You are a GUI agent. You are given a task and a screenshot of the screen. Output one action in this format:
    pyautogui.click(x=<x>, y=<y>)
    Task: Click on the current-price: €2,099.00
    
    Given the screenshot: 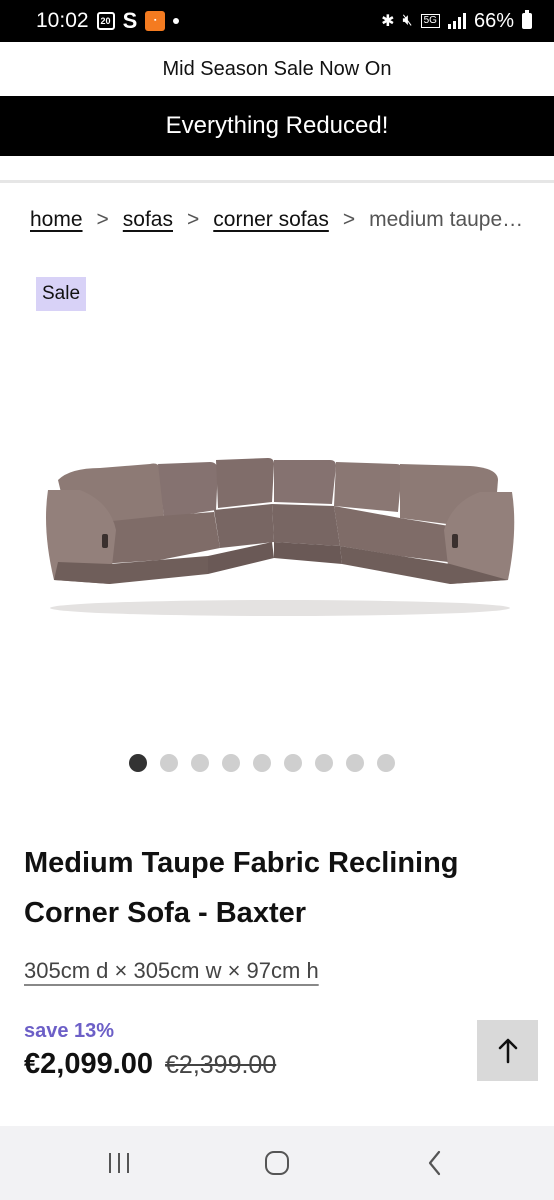 What is the action you would take?
    pyautogui.click(x=89, y=1064)
    